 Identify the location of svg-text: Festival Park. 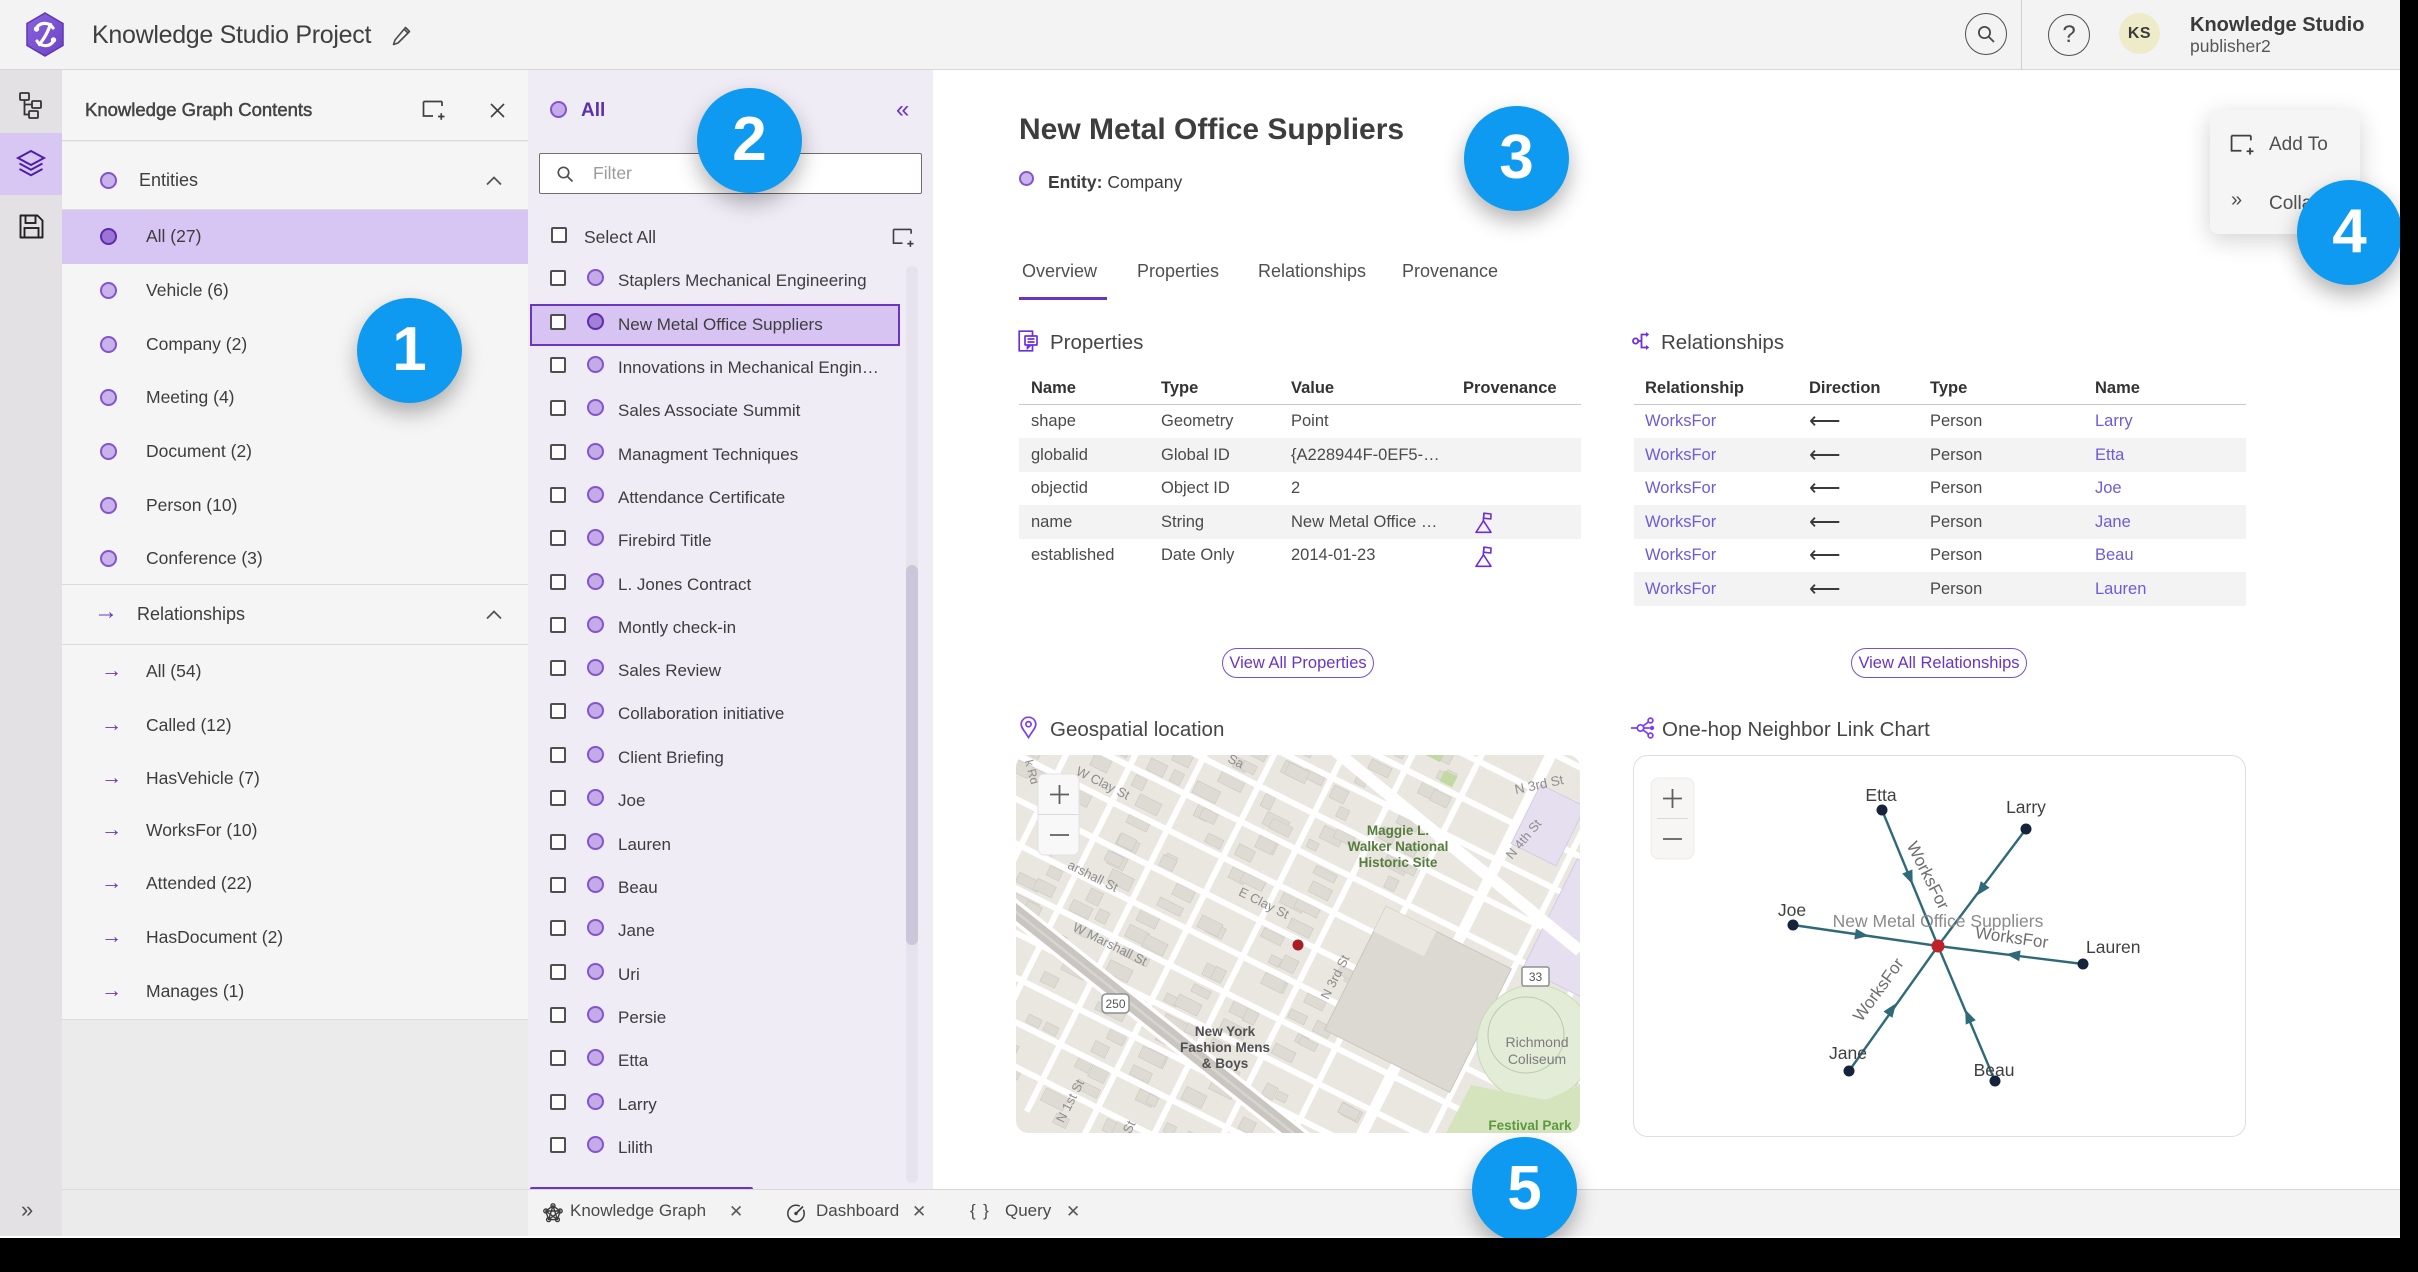
(1530, 1125).